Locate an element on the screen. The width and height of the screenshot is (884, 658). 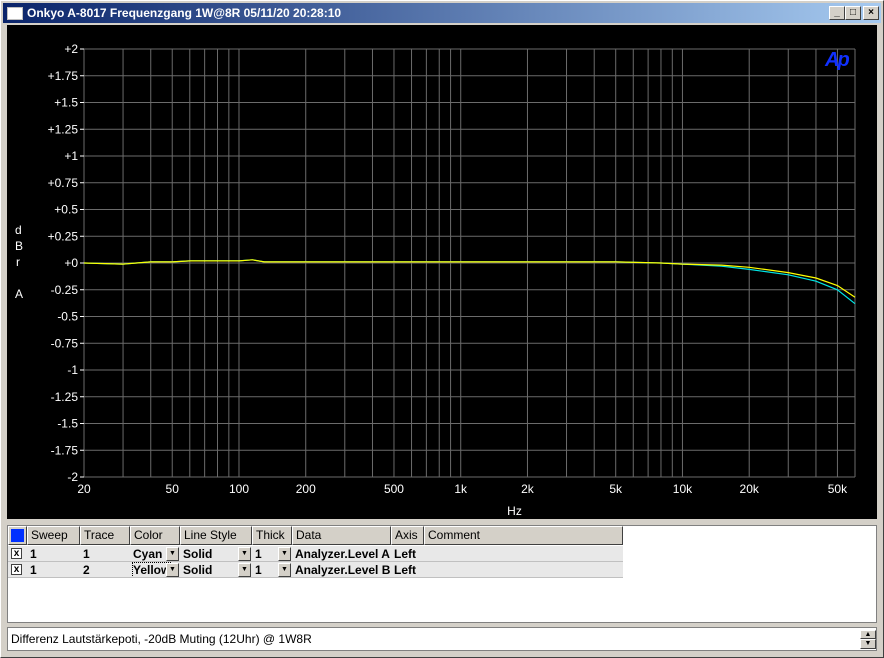
table-corner is located at coordinates (17, 535).